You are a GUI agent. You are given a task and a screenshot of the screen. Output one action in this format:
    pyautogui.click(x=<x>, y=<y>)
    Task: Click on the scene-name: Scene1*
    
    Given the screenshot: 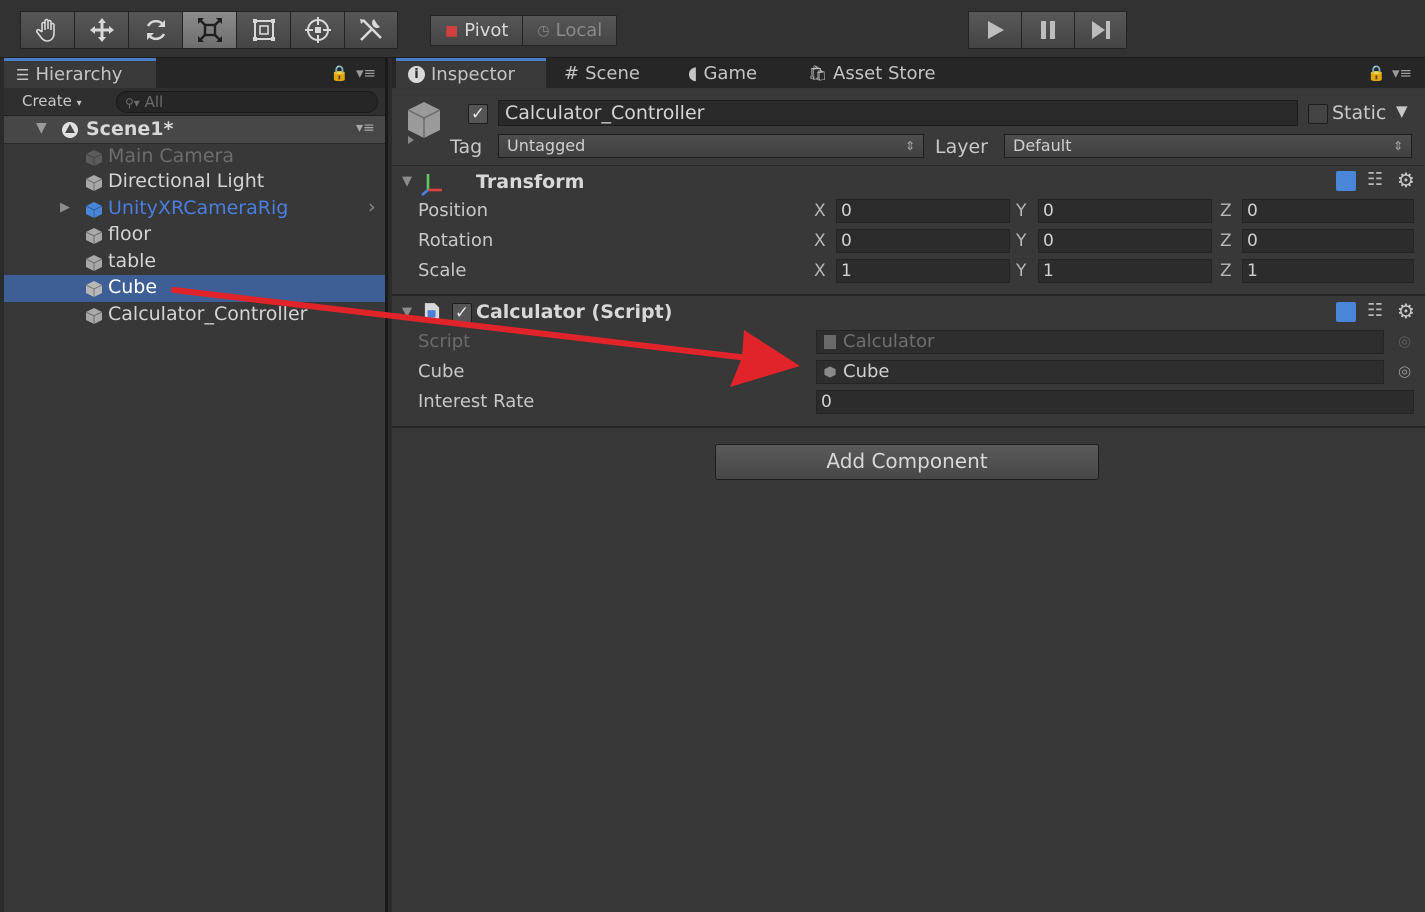 What is the action you would take?
    pyautogui.click(x=130, y=129)
    